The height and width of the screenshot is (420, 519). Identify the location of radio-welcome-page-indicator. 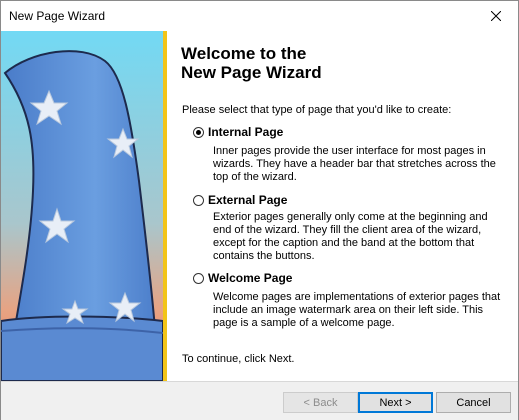
(198, 278).